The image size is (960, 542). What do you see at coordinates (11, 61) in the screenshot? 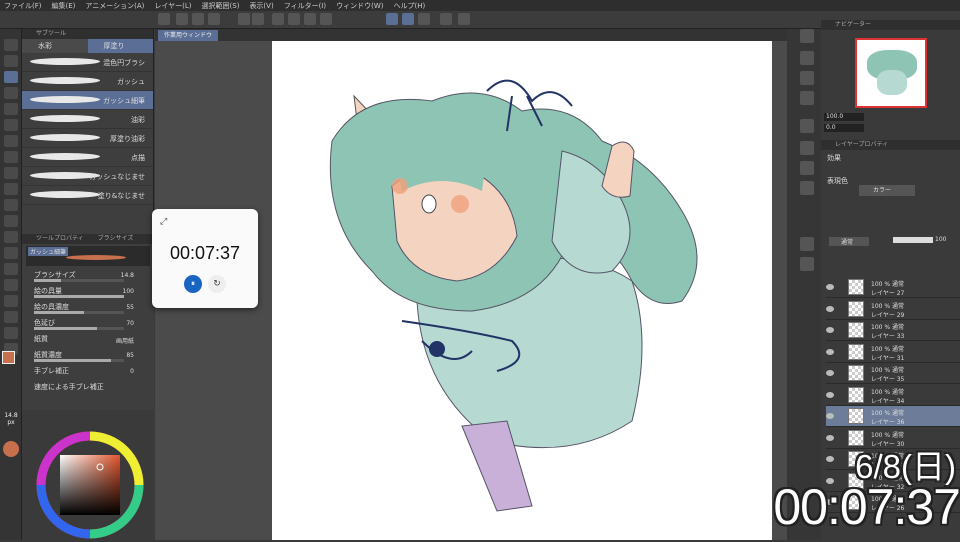
I see `pencil-icon` at bounding box center [11, 61].